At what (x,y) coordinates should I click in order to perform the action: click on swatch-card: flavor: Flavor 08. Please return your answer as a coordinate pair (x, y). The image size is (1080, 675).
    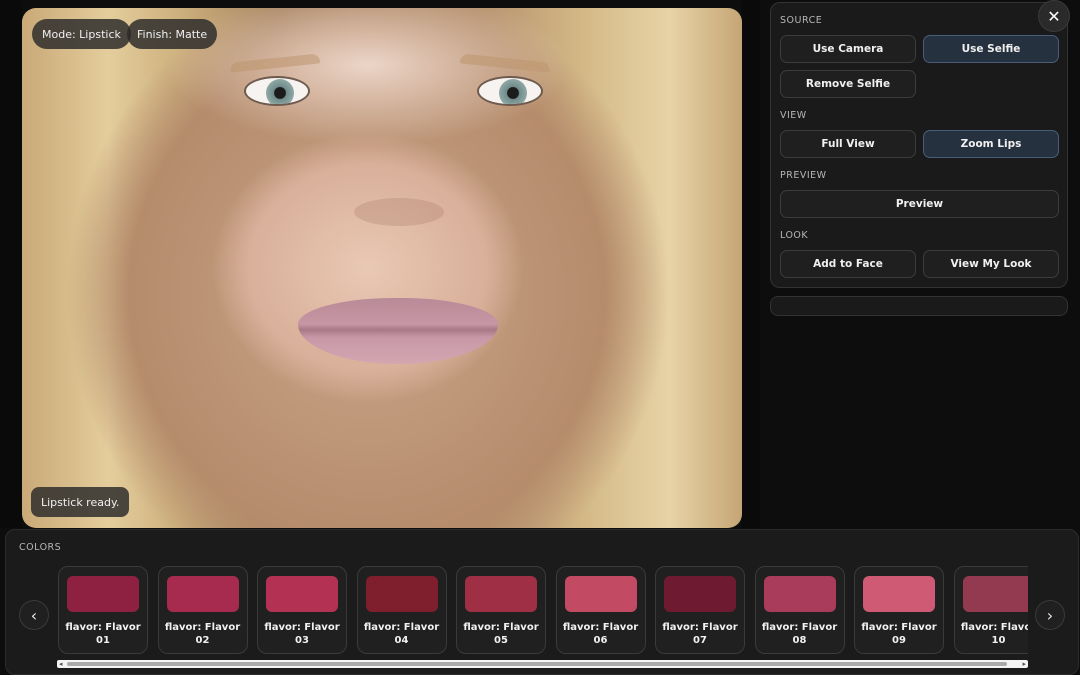
    Looking at the image, I should click on (799, 610).